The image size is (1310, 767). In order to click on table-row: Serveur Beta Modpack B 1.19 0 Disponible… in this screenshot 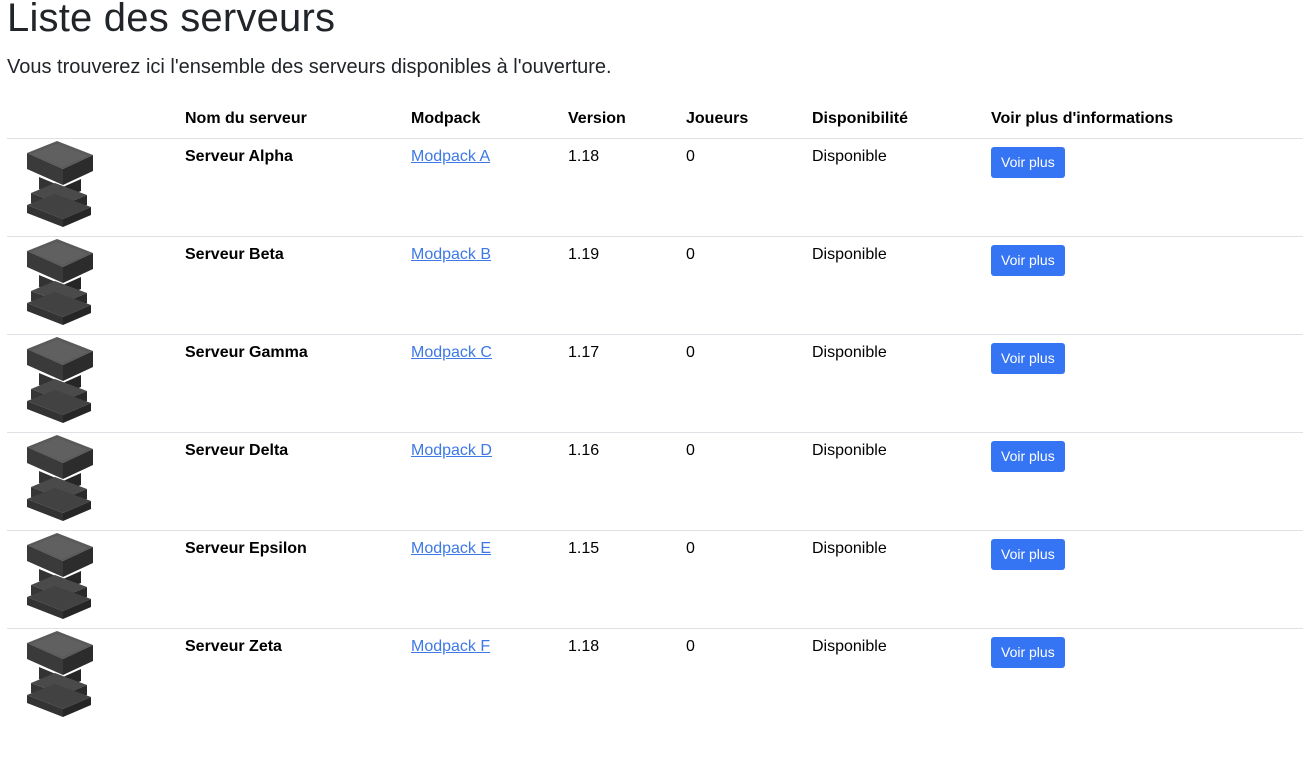, I will do `click(655, 285)`.